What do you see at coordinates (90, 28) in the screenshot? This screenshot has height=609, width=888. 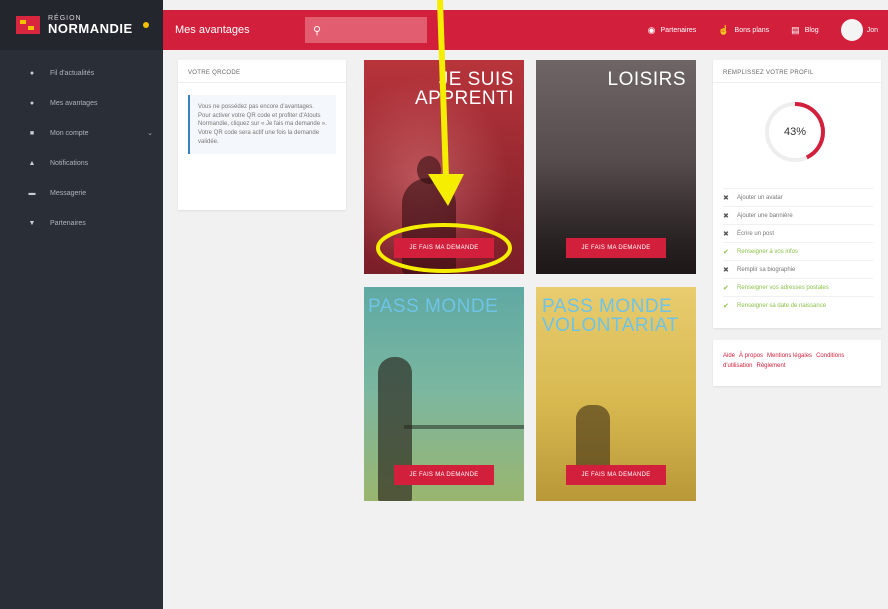 I see `brand-big: NORMANDIE` at bounding box center [90, 28].